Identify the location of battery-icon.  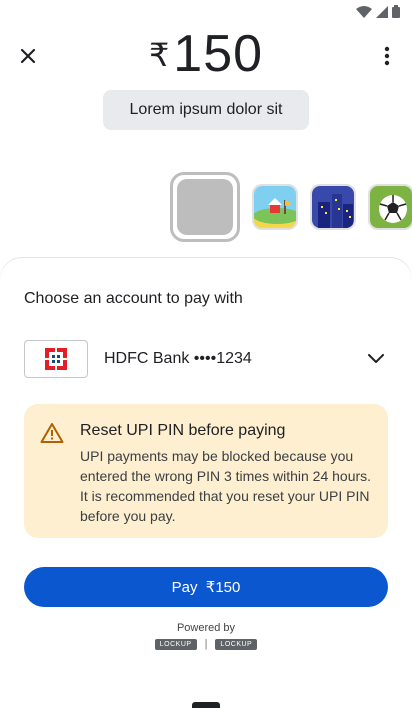
(396, 14).